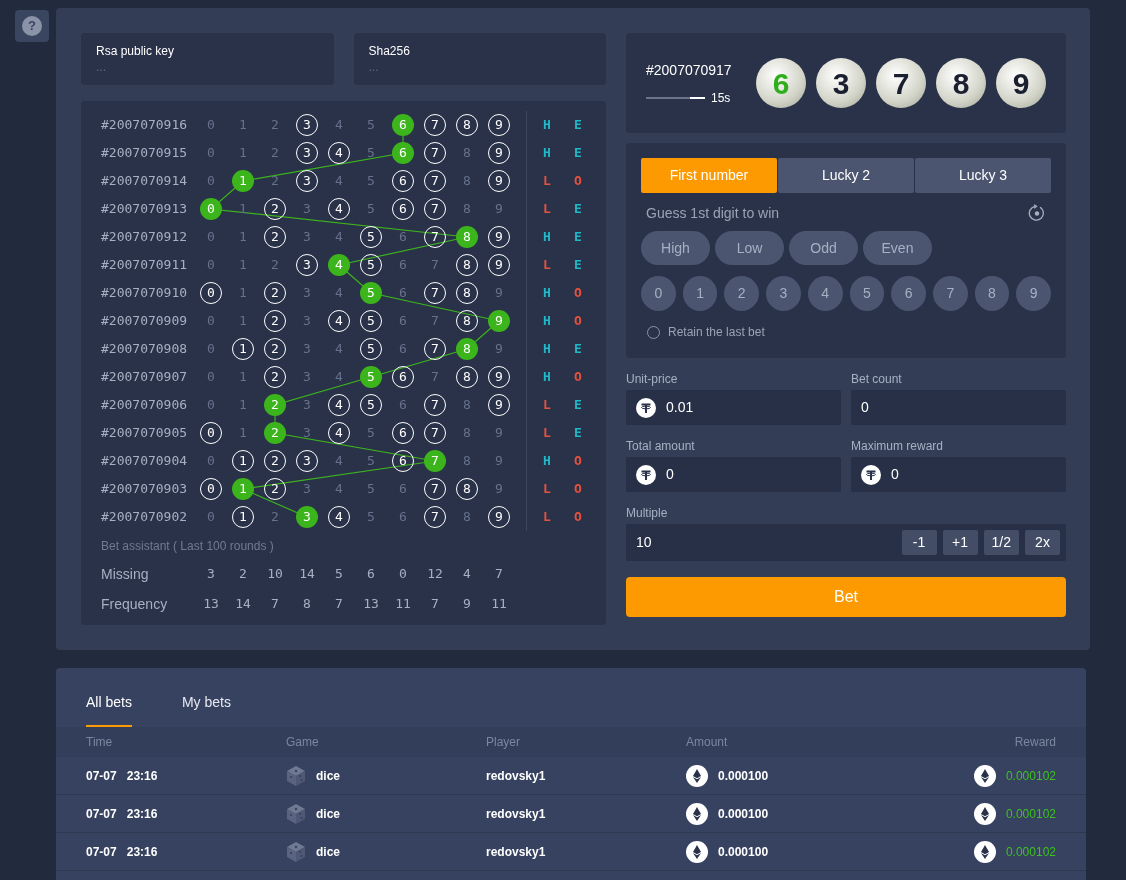  What do you see at coordinates (1042, 542) in the screenshot?
I see `multiplier-button: 2x` at bounding box center [1042, 542].